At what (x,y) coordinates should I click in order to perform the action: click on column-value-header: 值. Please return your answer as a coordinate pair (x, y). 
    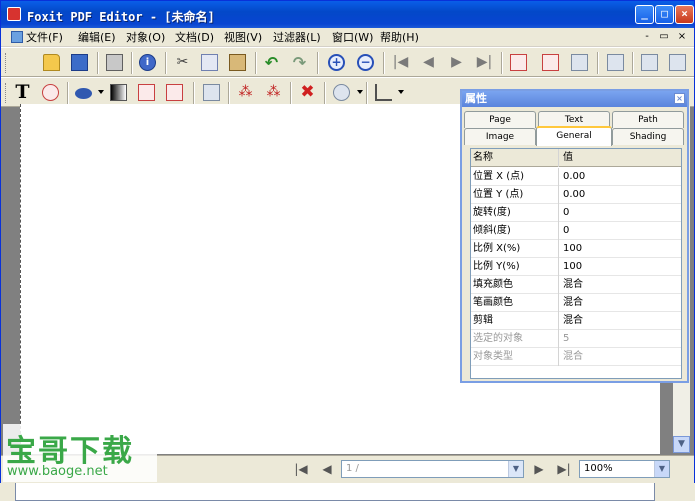
    Looking at the image, I should click on (568, 158).